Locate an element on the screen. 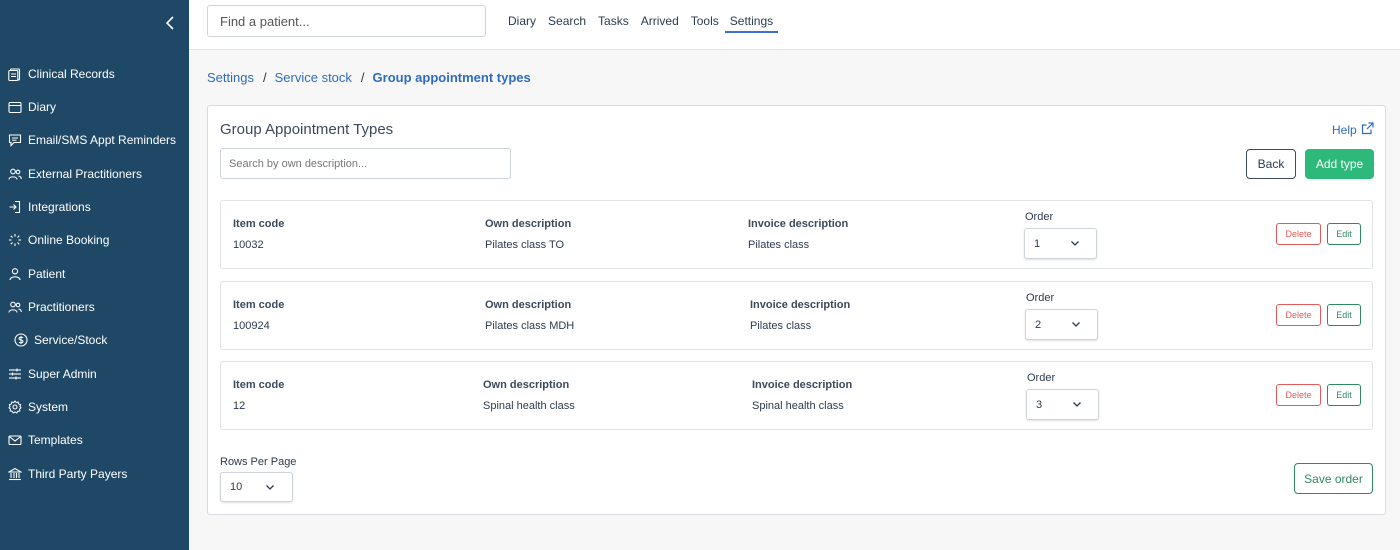  dollar-icon is located at coordinates (21, 339).